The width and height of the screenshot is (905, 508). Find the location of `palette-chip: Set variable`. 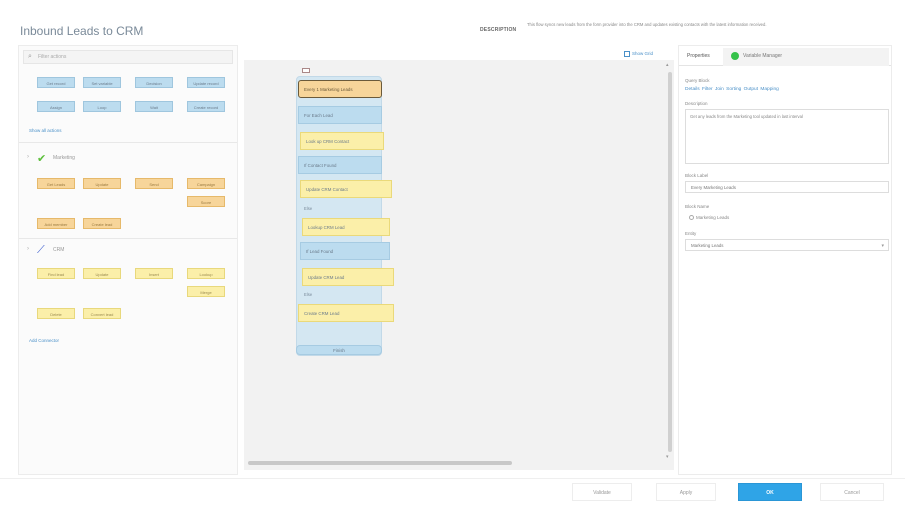

palette-chip: Set variable is located at coordinates (102, 82).